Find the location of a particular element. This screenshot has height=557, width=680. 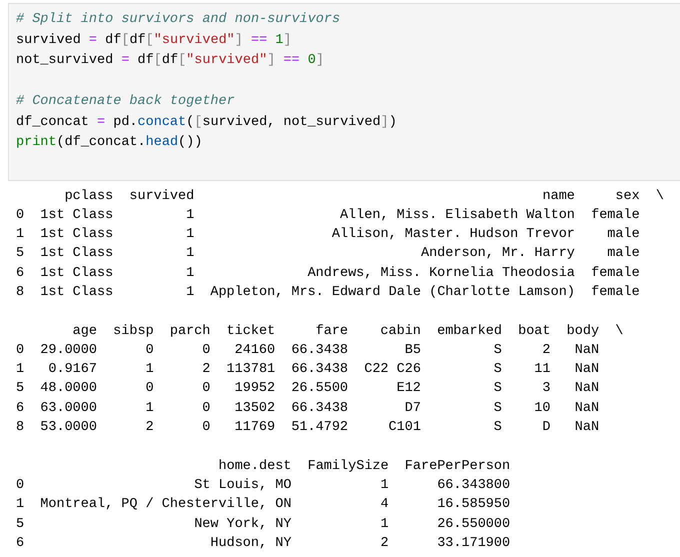

code-line: # Split into survivors and non-survivors is located at coordinates (179, 20).